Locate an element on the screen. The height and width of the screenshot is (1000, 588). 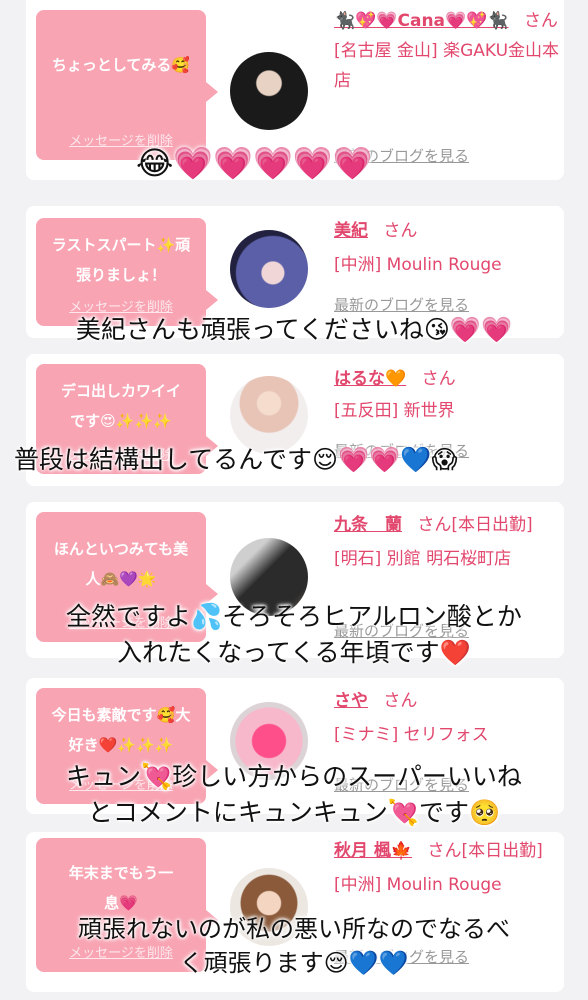
message-text: ちょっとしてみる🥰 is located at coordinates (121, 65).